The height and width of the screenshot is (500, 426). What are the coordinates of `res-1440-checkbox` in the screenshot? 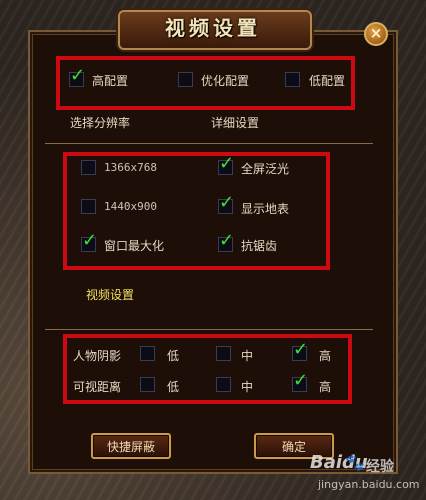 It's located at (88, 206).